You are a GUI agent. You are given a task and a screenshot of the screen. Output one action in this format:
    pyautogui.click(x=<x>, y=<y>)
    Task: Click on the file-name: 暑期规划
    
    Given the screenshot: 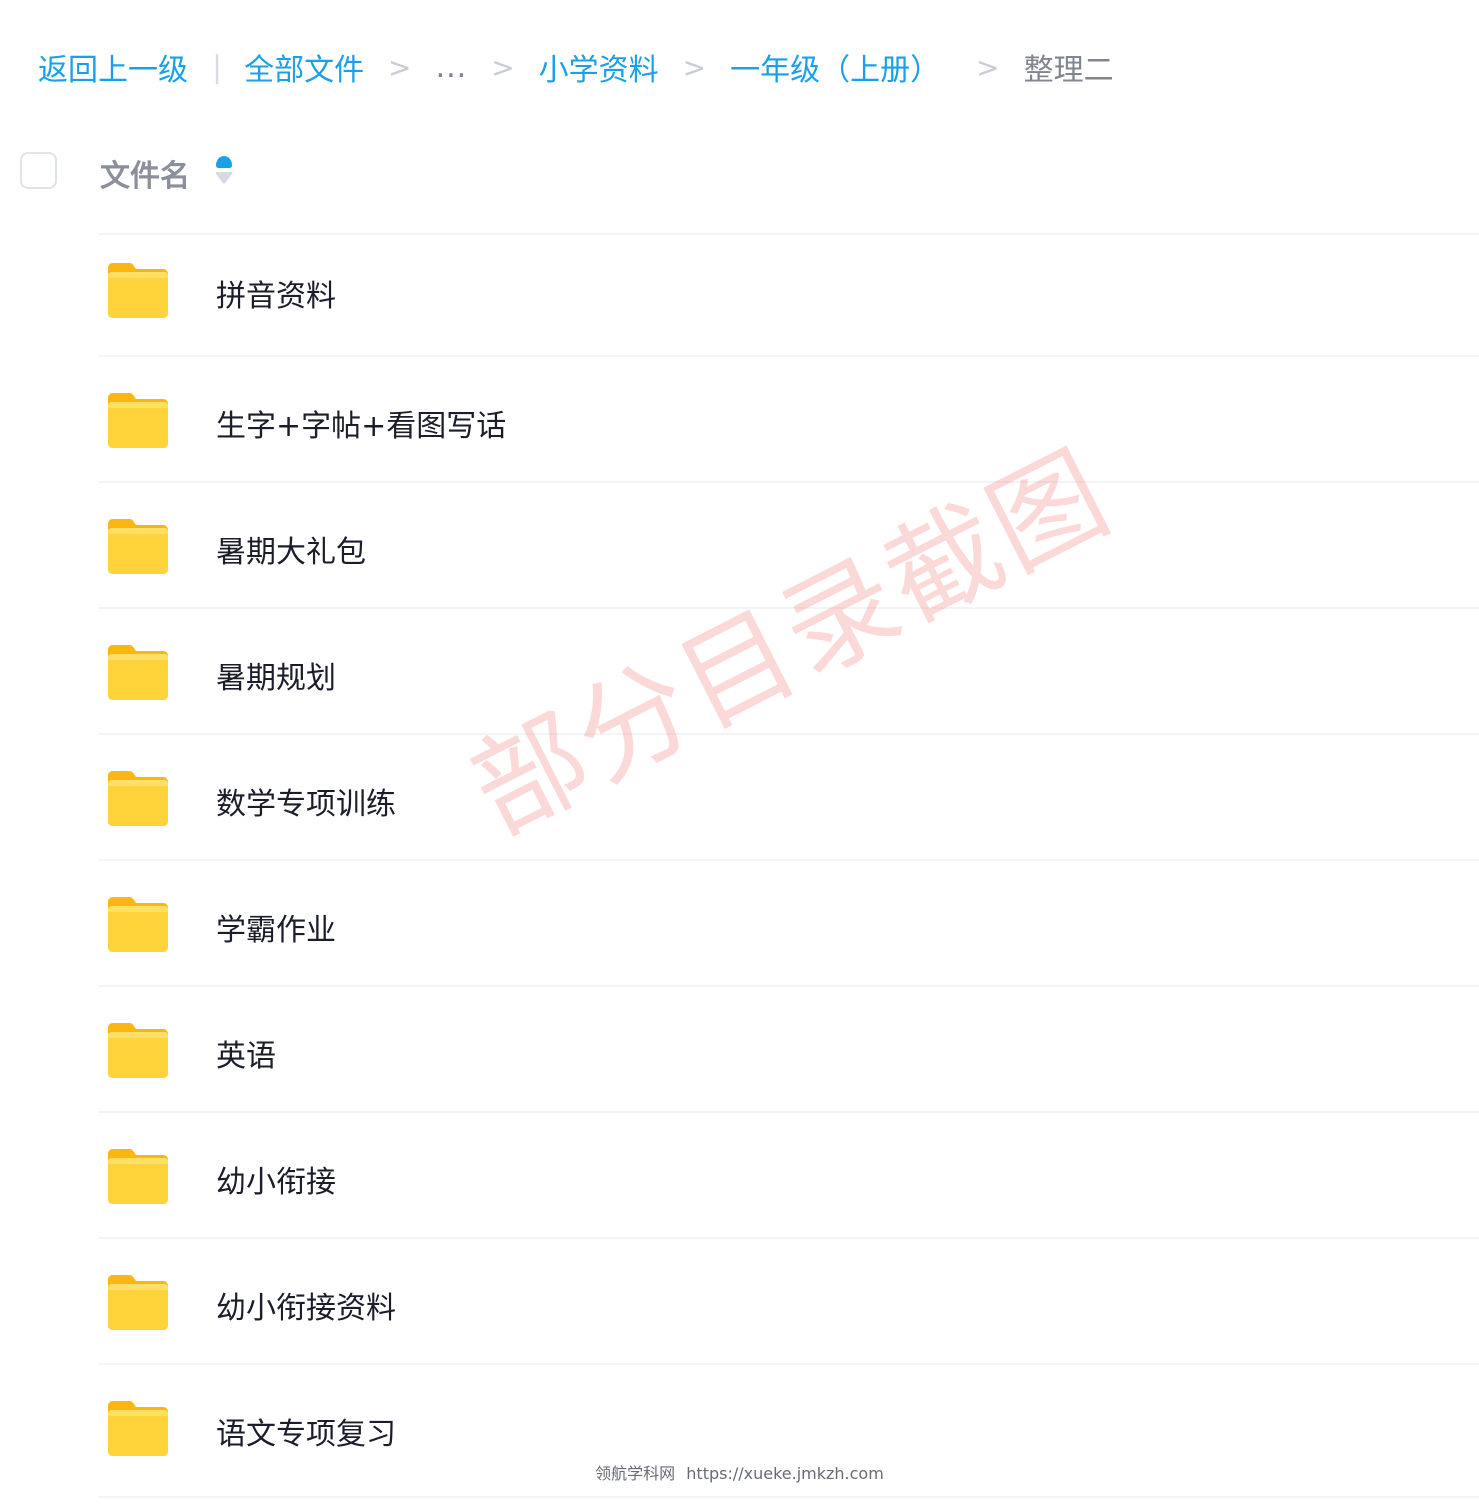 What is the action you would take?
    pyautogui.click(x=276, y=675)
    